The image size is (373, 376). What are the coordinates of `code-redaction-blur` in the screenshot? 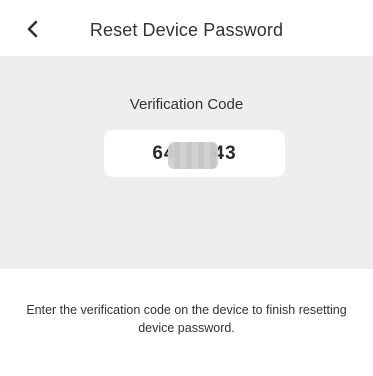 It's located at (193, 155).